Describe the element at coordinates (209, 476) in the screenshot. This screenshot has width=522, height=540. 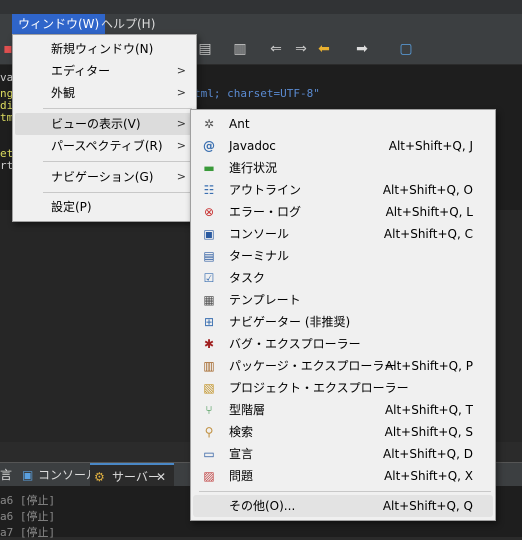
I see `problems-icon: ▨` at that location.